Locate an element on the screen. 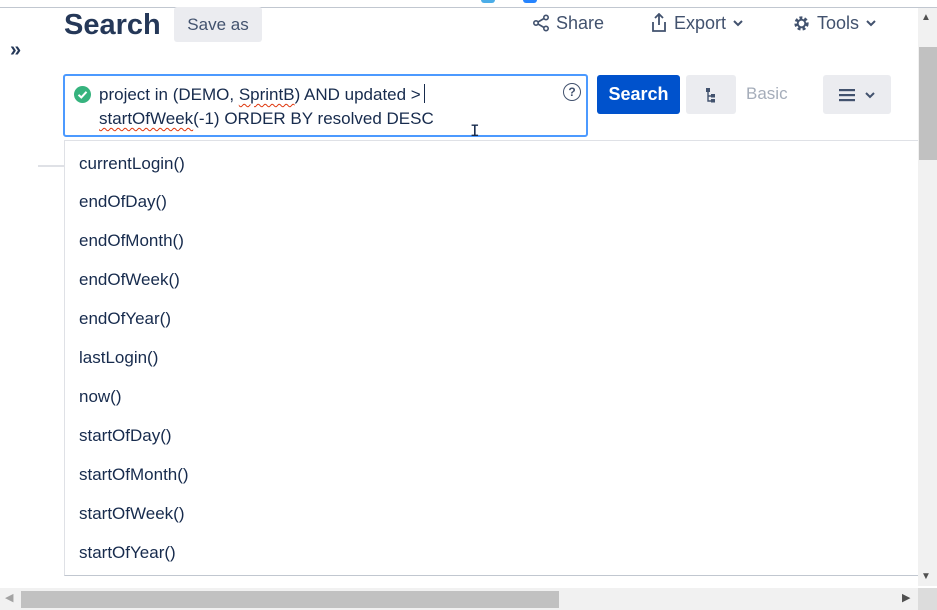  suggestion-item: now() is located at coordinates (492, 394).